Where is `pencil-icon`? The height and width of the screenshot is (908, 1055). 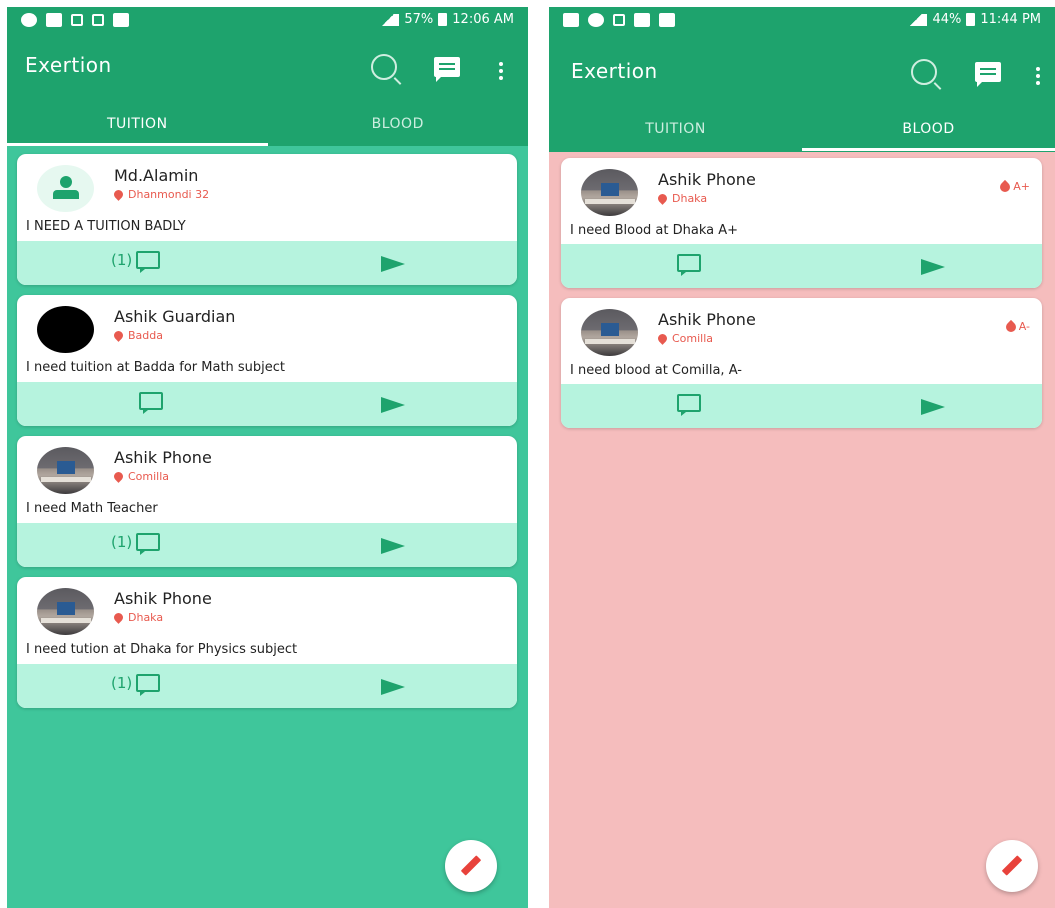
pencil-icon is located at coordinates (1012, 865).